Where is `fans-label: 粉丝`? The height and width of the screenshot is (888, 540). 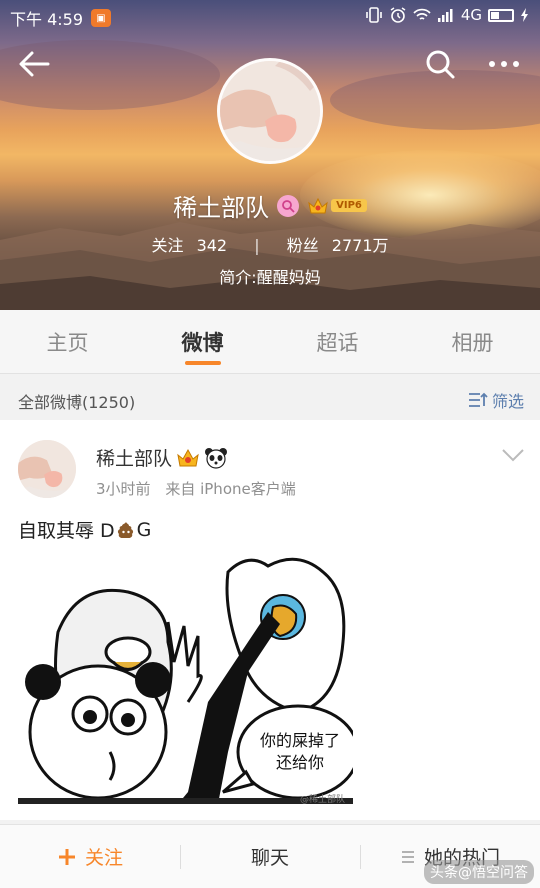 fans-label: 粉丝 is located at coordinates (302, 245).